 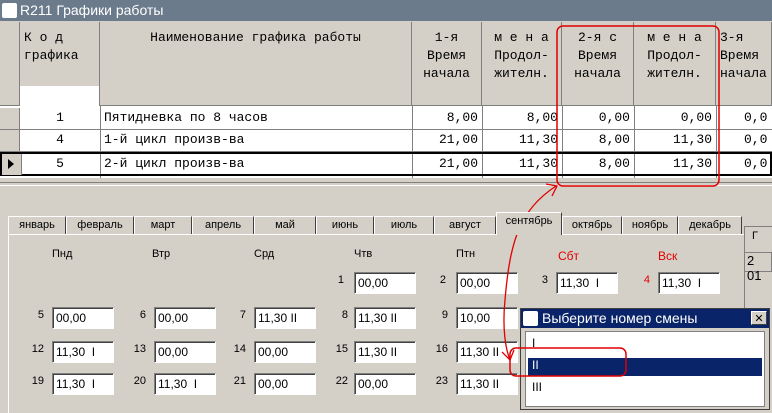 I want to click on shift-picker-dialog: Выберите номер смены ✕ I II III, so click(x=645, y=359).